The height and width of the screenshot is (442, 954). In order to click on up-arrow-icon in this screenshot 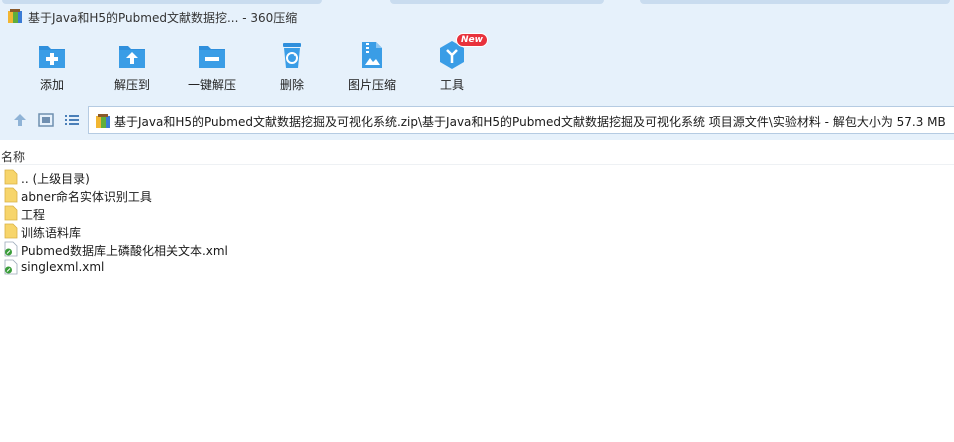, I will do `click(20, 120)`.